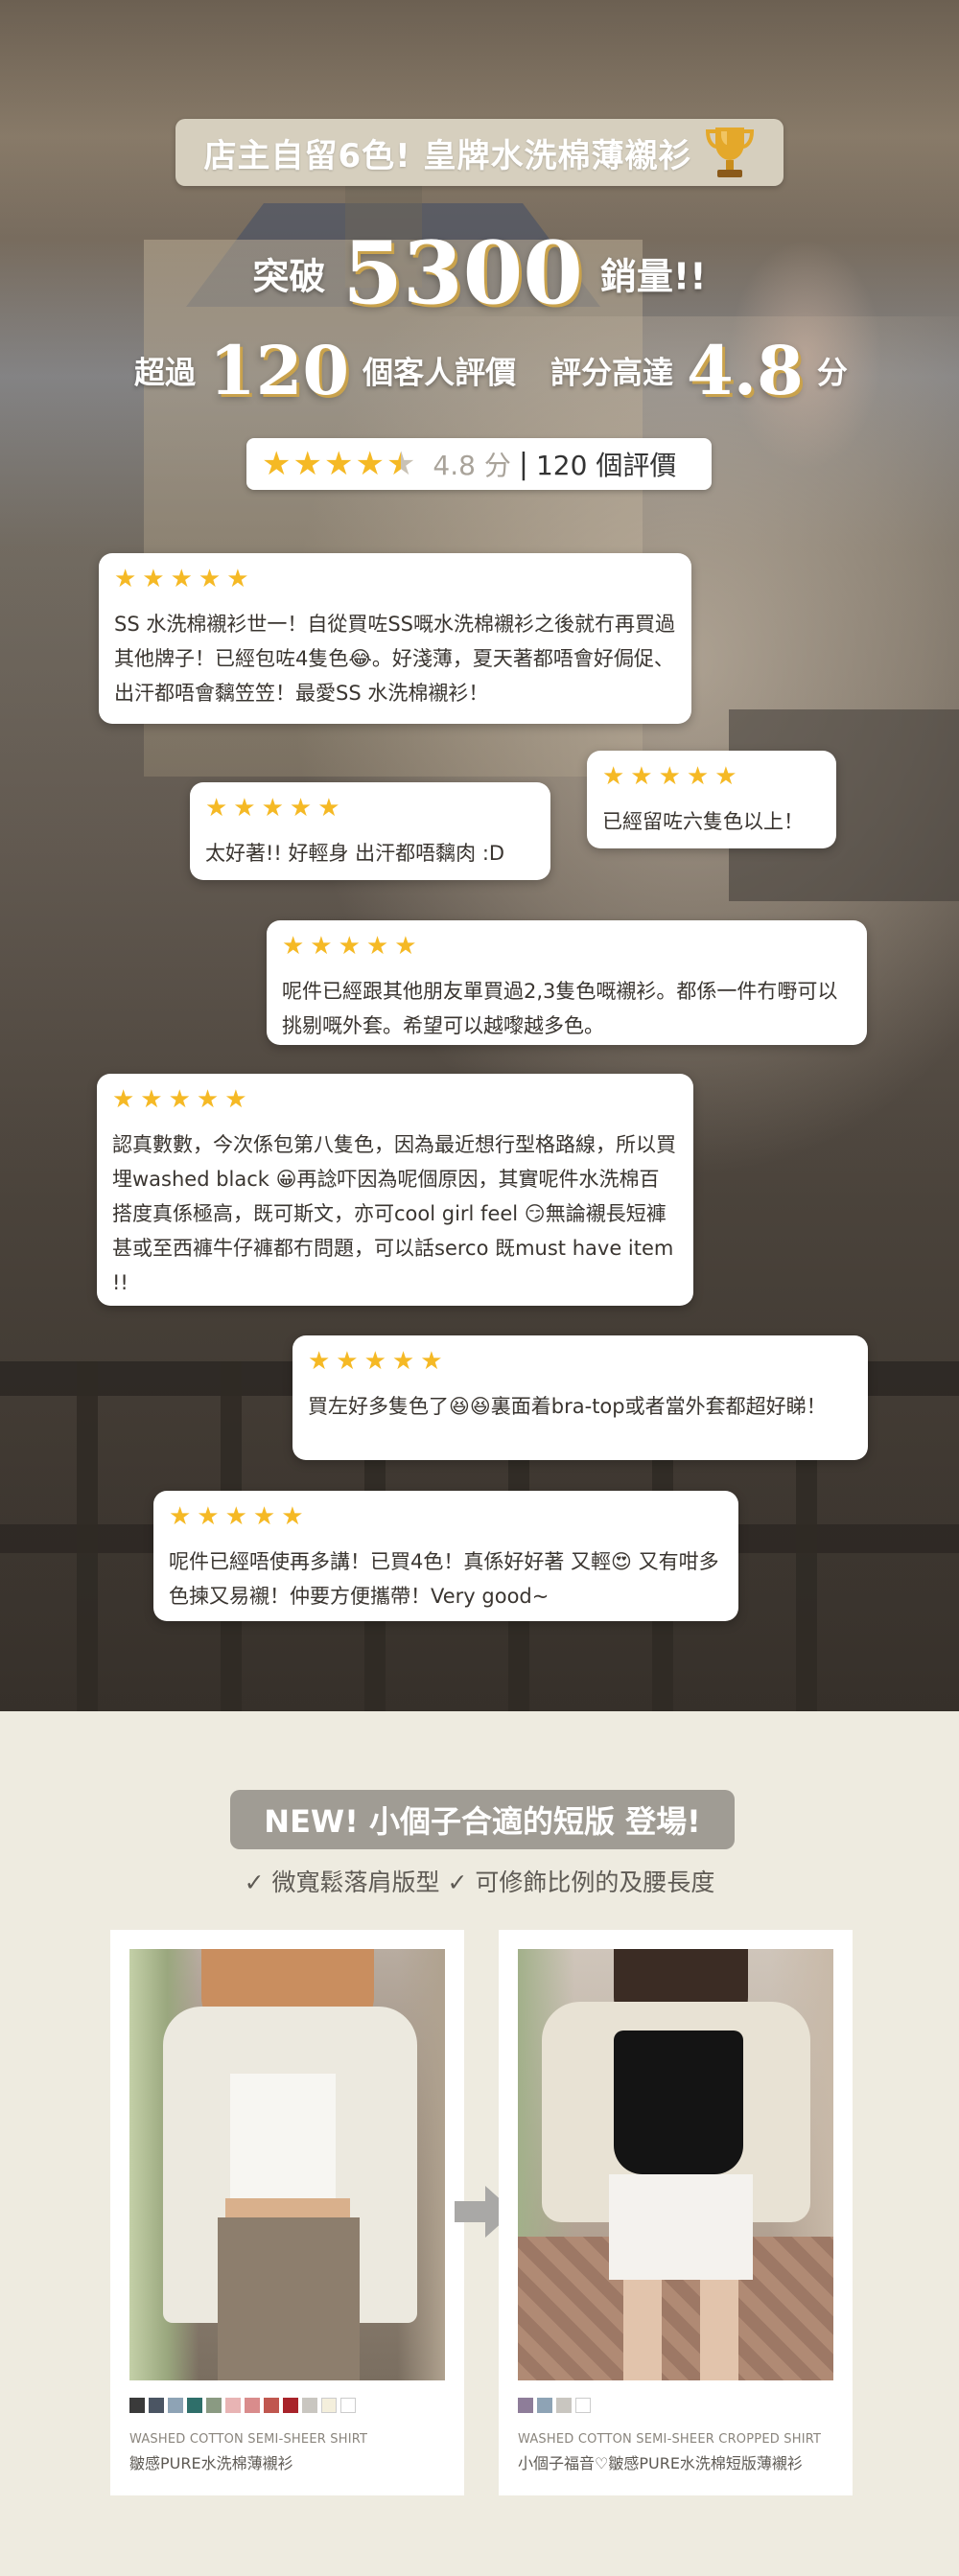 The width and height of the screenshot is (959, 2576). Describe the element at coordinates (711, 800) in the screenshot. I see `review-card: ★★★★★ 已經留咗六隻色以上！` at that location.